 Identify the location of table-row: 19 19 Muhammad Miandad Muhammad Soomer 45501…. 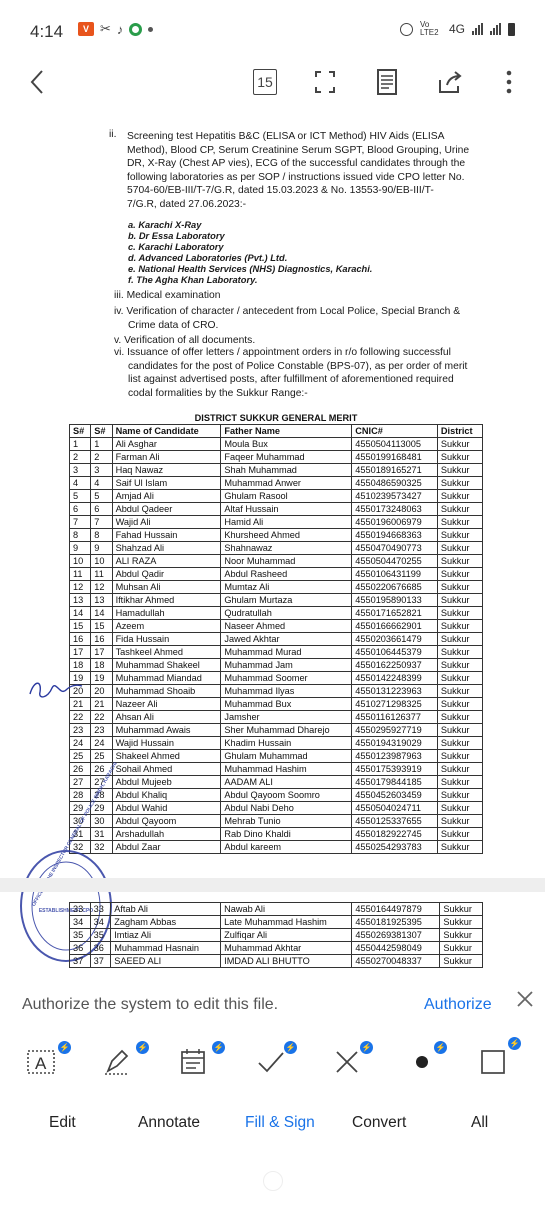
(276, 678).